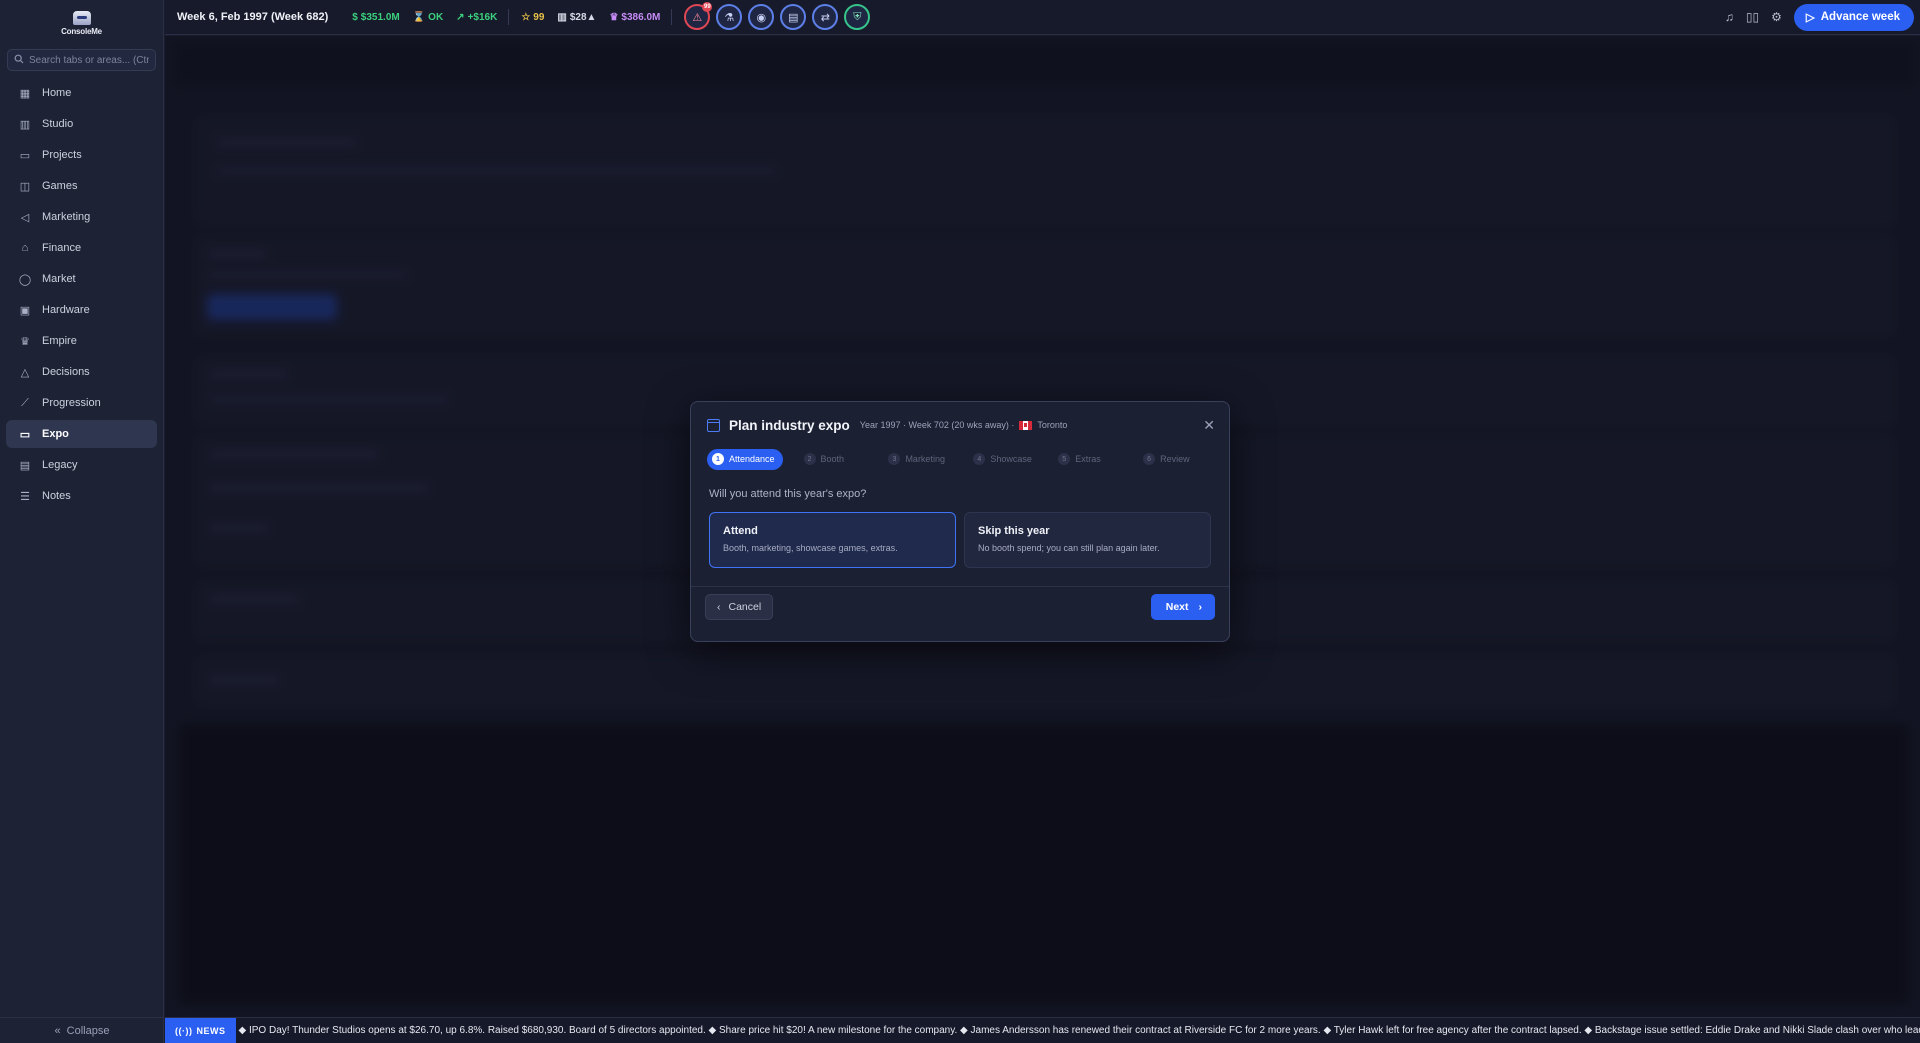 The height and width of the screenshot is (1043, 1920). Describe the element at coordinates (532, 17) in the screenshot. I see `reputation-stat: ☆ 99` at that location.